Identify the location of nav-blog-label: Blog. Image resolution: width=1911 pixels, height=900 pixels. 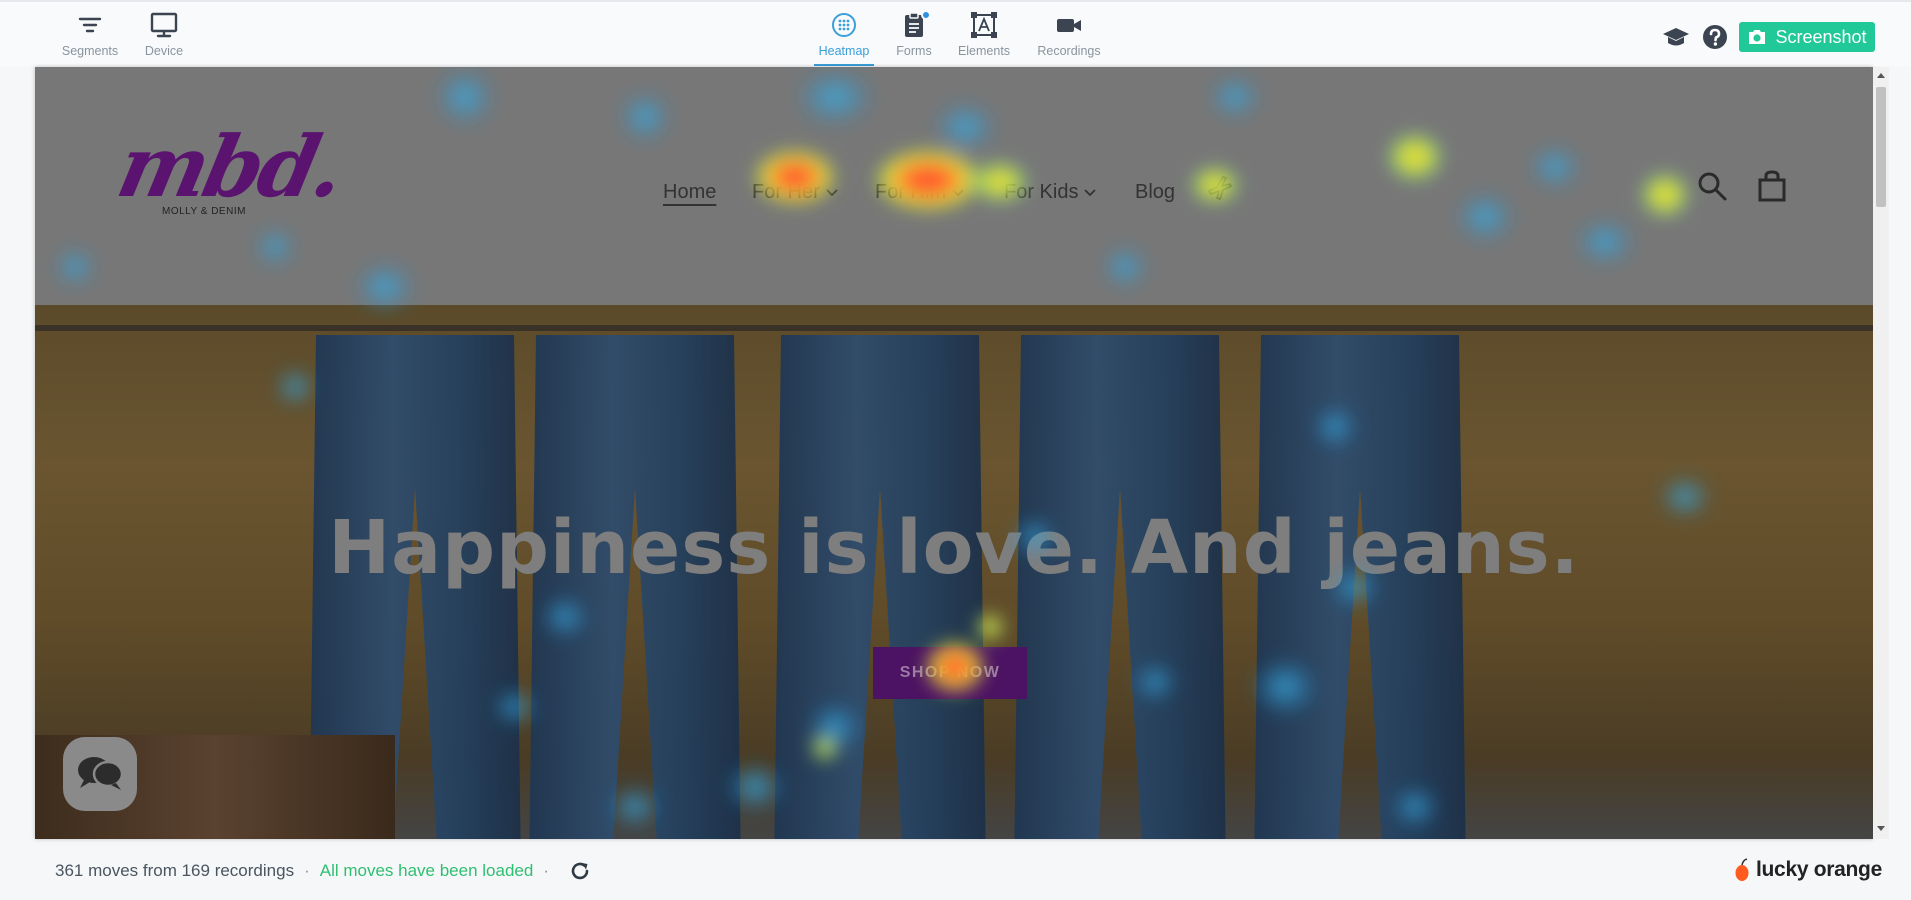
(1155, 192).